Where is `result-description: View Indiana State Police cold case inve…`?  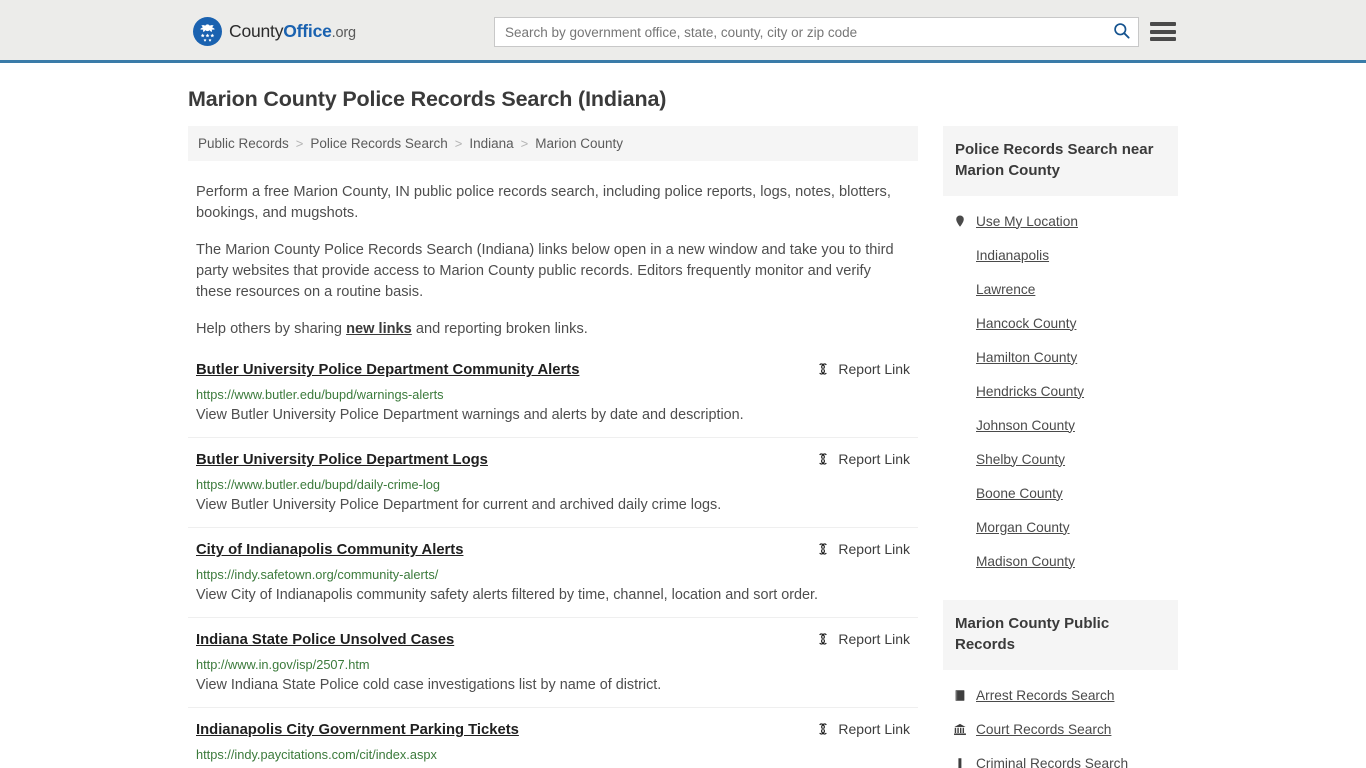 result-description: View Indiana State Police cold case inve… is located at coordinates (429, 685).